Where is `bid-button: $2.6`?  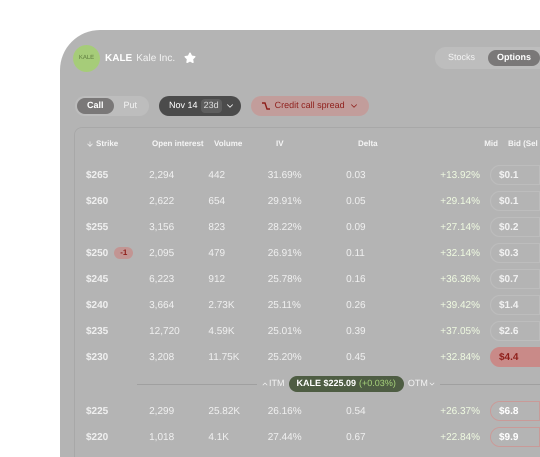
bid-button: $2.6 is located at coordinates (515, 331).